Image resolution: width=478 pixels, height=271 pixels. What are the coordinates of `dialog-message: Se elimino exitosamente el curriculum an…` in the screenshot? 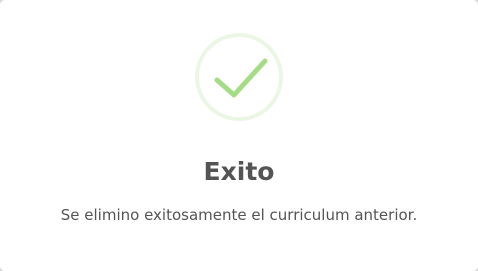 It's located at (239, 215).